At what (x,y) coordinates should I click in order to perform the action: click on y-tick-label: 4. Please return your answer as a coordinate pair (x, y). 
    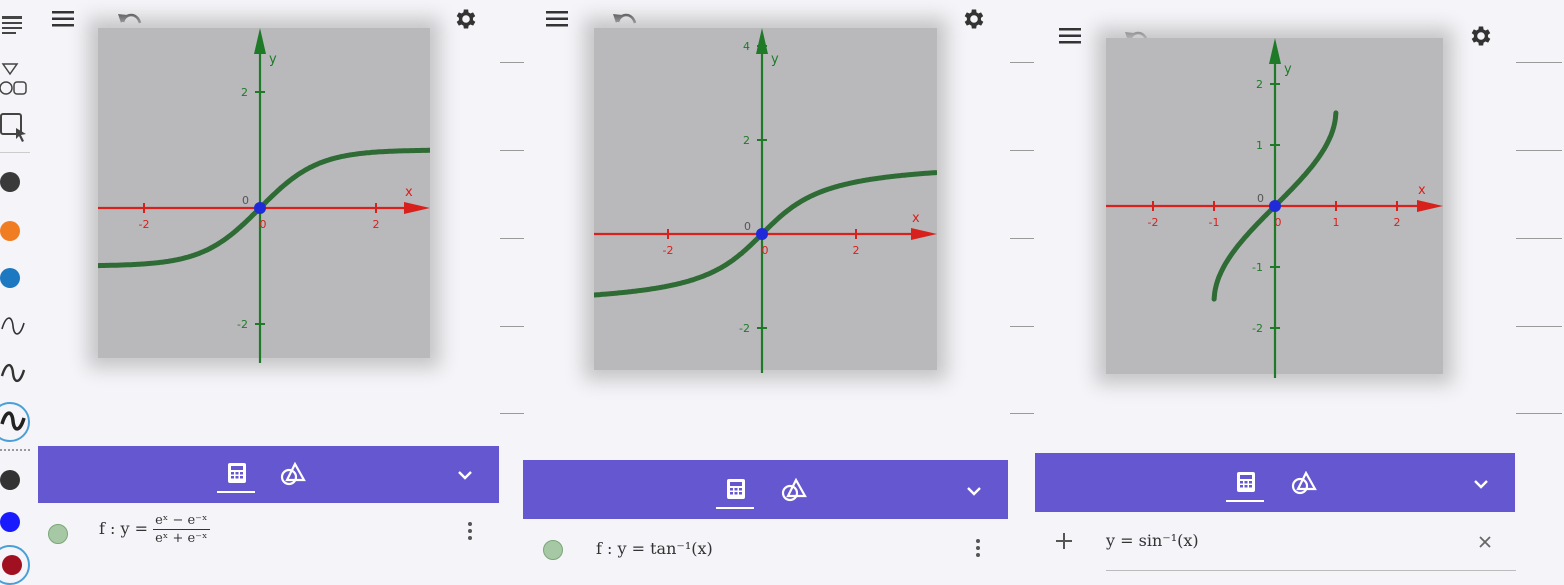
    Looking at the image, I should click on (746, 46).